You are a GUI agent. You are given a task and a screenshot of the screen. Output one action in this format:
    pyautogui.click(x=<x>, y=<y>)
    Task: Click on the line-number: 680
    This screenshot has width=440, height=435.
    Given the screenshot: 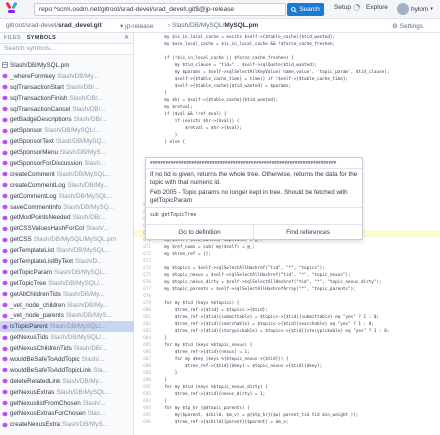 What is the action you would take?
    pyautogui.click(x=144, y=310)
    